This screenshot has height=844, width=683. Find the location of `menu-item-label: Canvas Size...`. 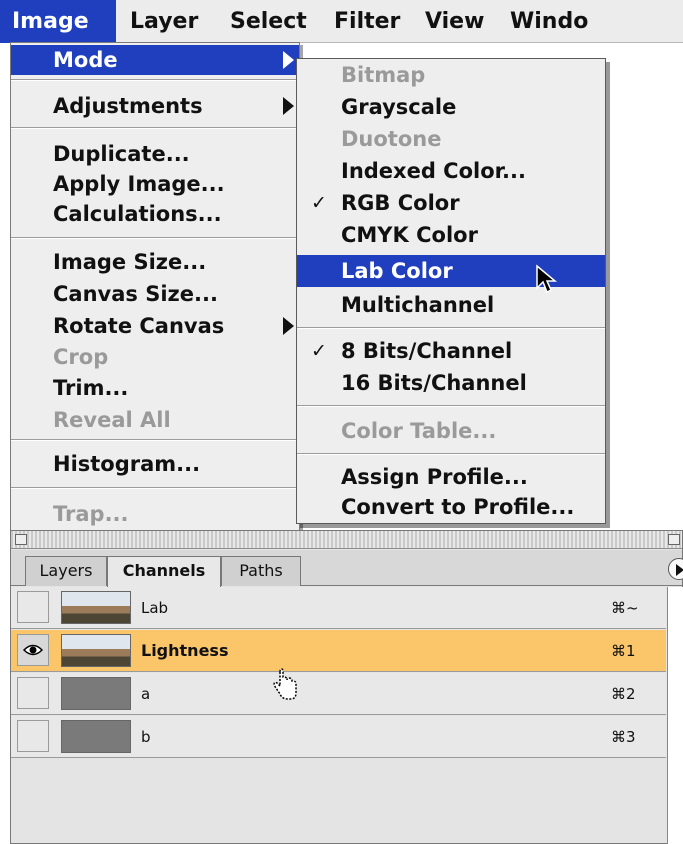

menu-item-label: Canvas Size... is located at coordinates (135, 294).